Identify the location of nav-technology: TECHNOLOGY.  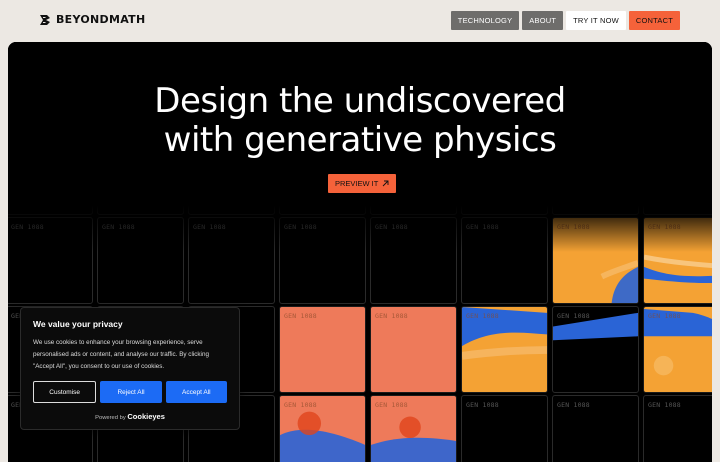
(485, 20).